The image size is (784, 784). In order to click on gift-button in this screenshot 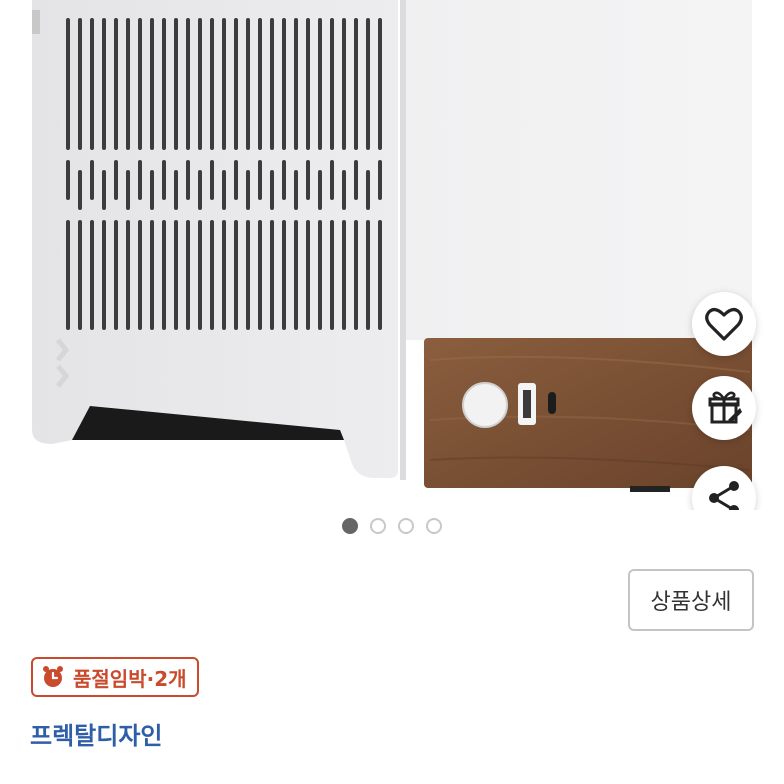, I will do `click(724, 408)`.